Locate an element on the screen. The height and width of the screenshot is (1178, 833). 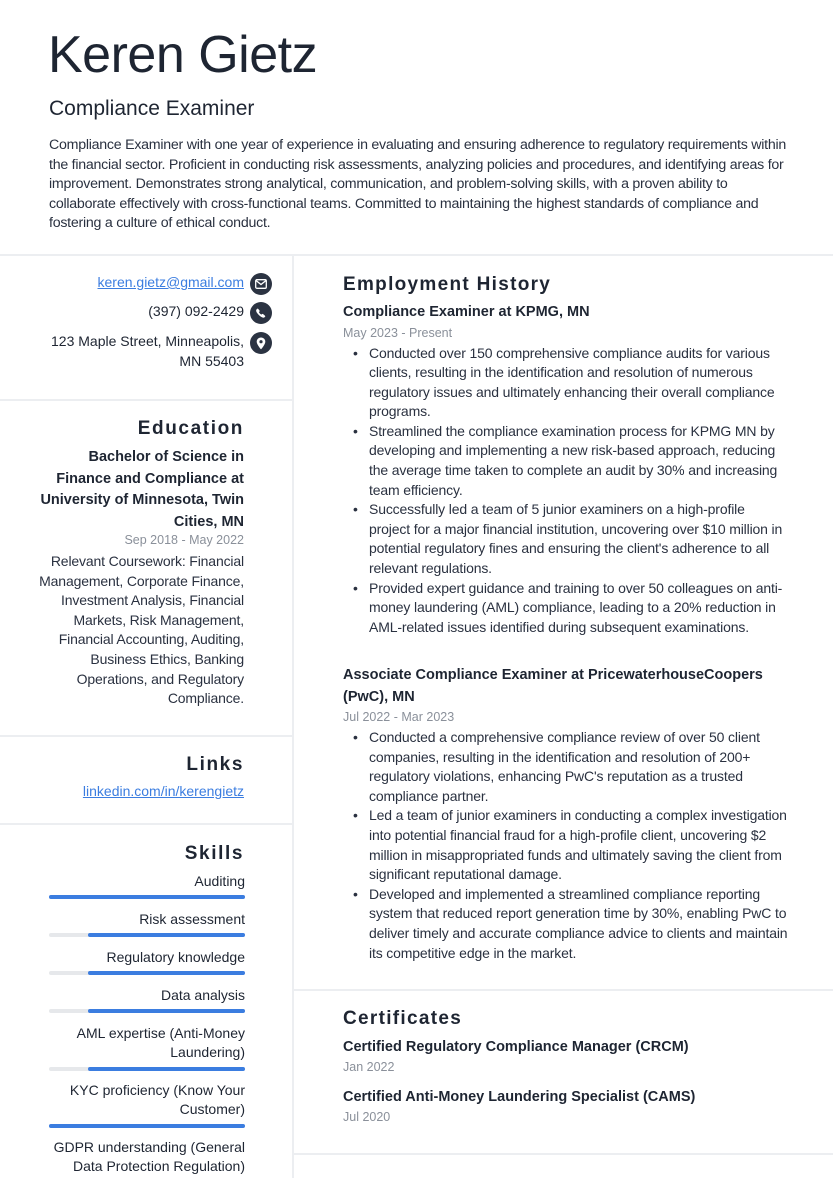
skill-item: Regulatory knowledge is located at coordinates (147, 962).